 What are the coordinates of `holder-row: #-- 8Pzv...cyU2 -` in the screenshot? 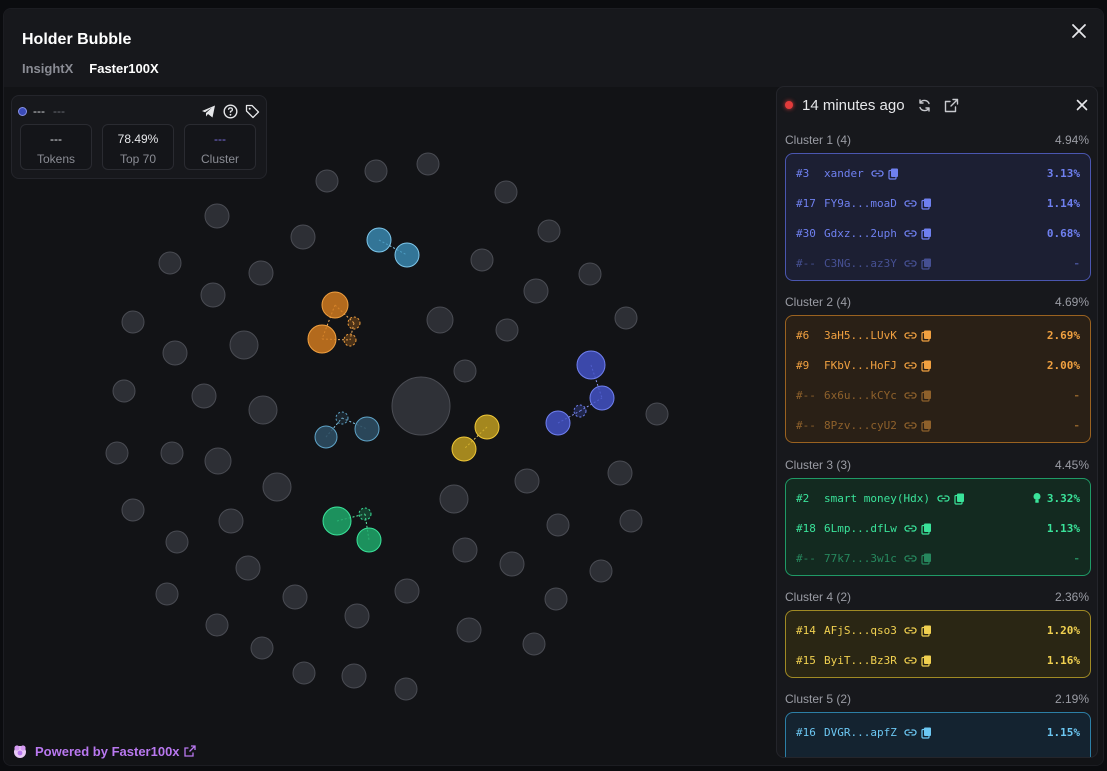 It's located at (938, 425).